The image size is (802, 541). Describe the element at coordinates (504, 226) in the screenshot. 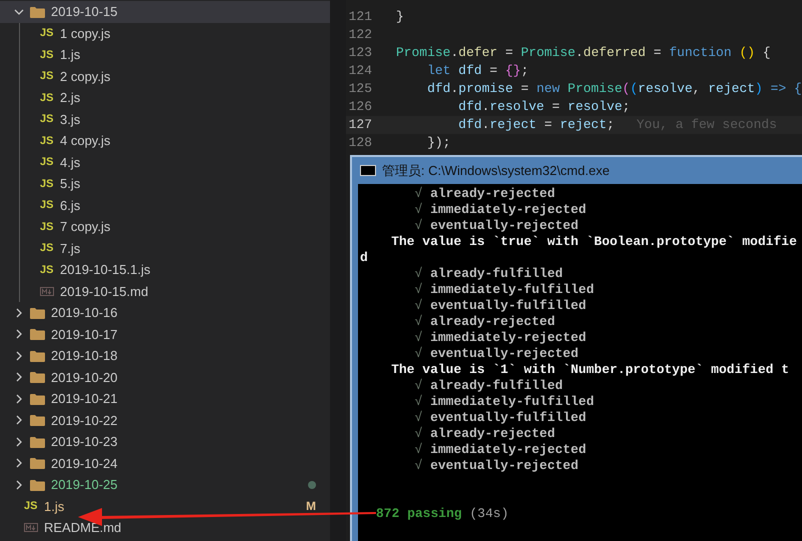

I see `test-name: eventually-rejected` at that location.